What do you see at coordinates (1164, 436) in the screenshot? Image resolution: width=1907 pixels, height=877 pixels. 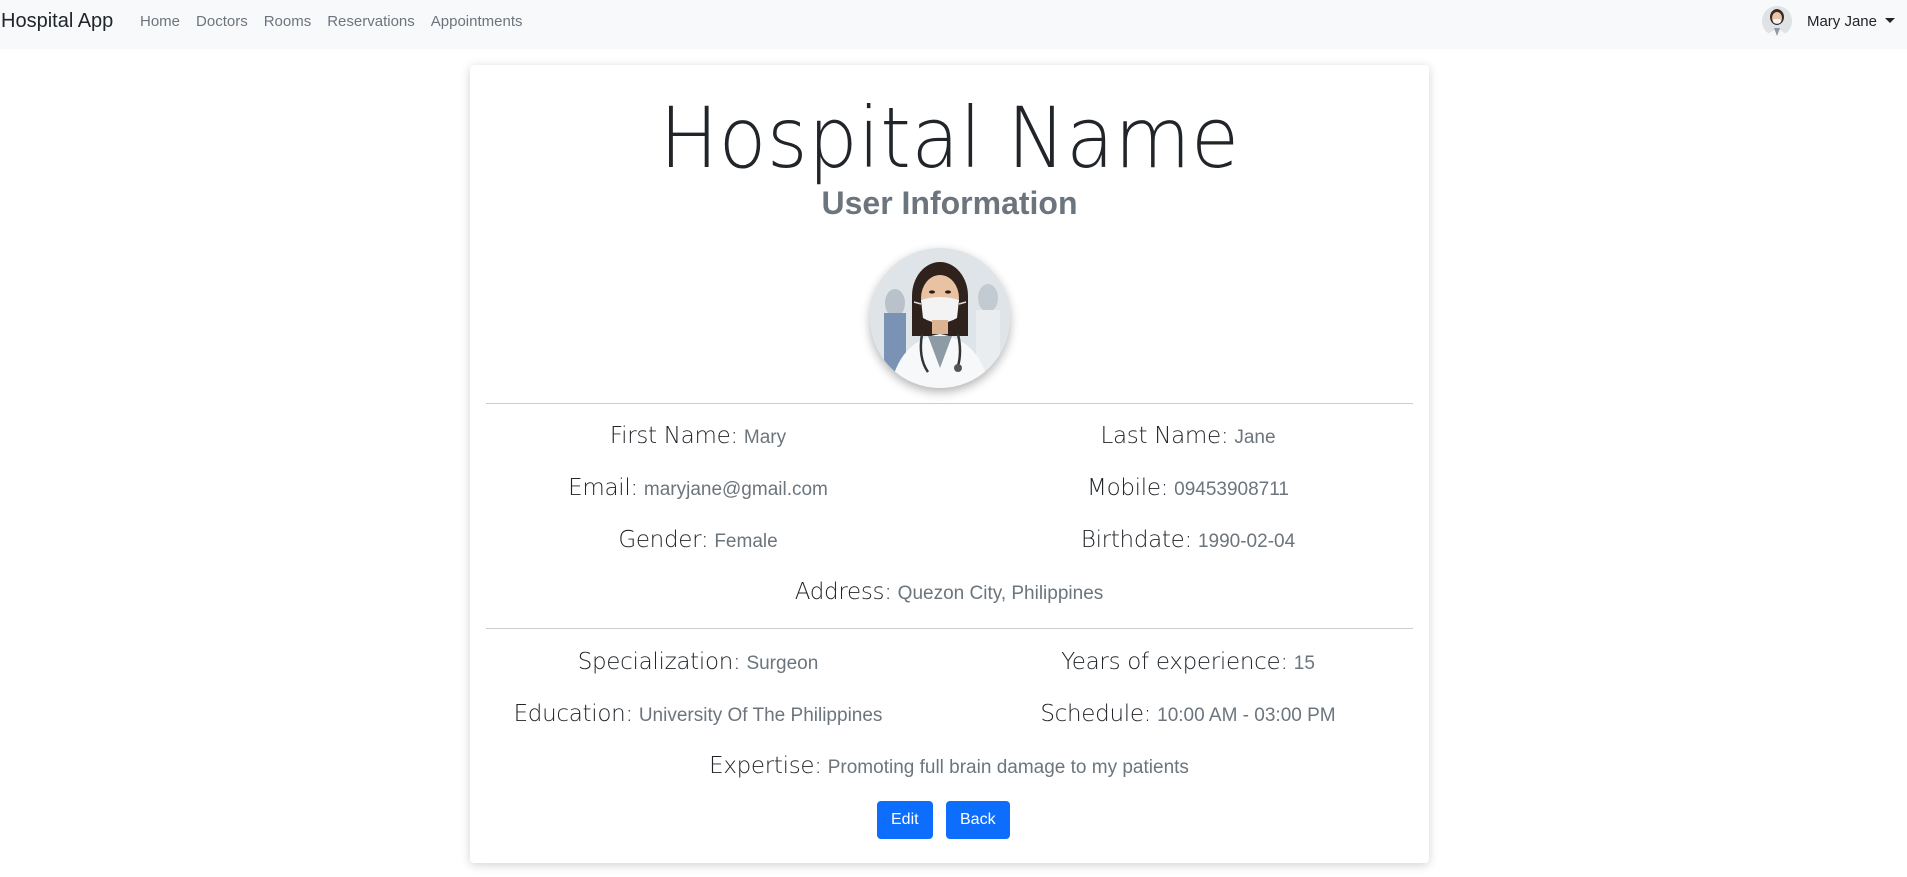 I see `last-name-label: Last Name:` at bounding box center [1164, 436].